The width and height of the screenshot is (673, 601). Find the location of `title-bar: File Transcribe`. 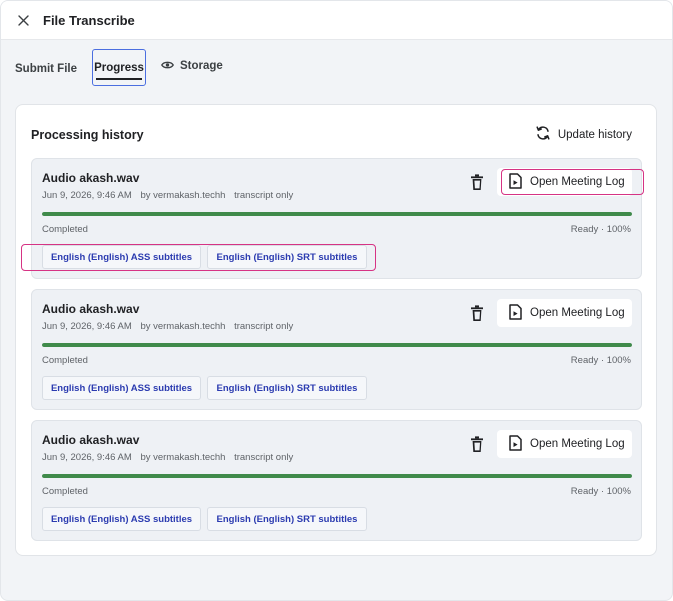

title-bar: File Transcribe is located at coordinates (336, 20).